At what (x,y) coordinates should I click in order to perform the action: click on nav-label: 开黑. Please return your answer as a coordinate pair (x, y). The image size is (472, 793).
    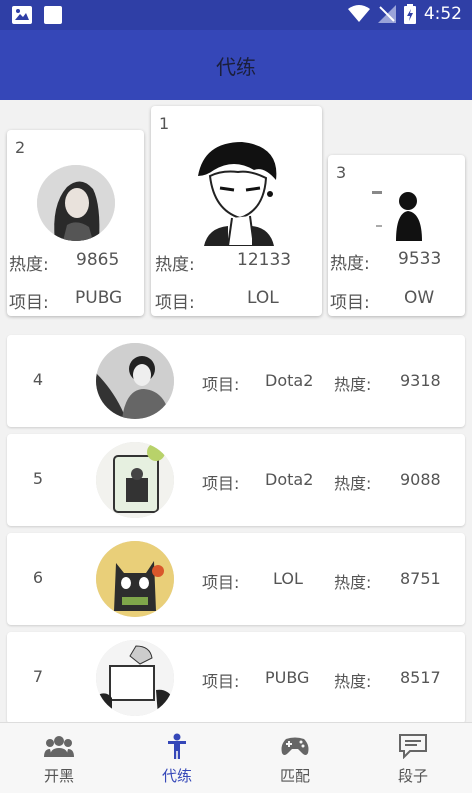
    Looking at the image, I should click on (58, 776).